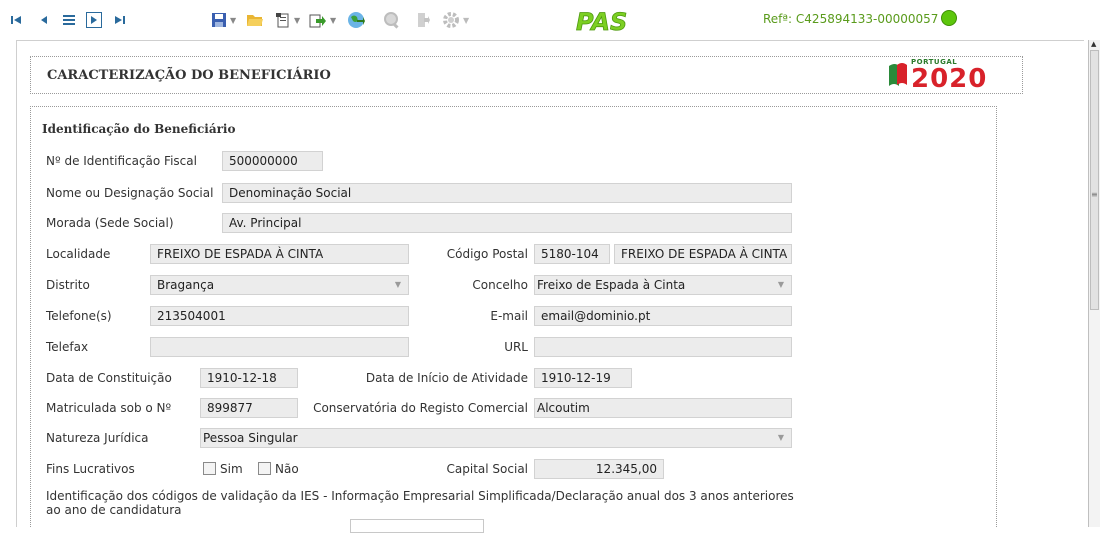 The width and height of the screenshot is (1100, 533). I want to click on district-select: Bragança ▼, so click(279, 285).